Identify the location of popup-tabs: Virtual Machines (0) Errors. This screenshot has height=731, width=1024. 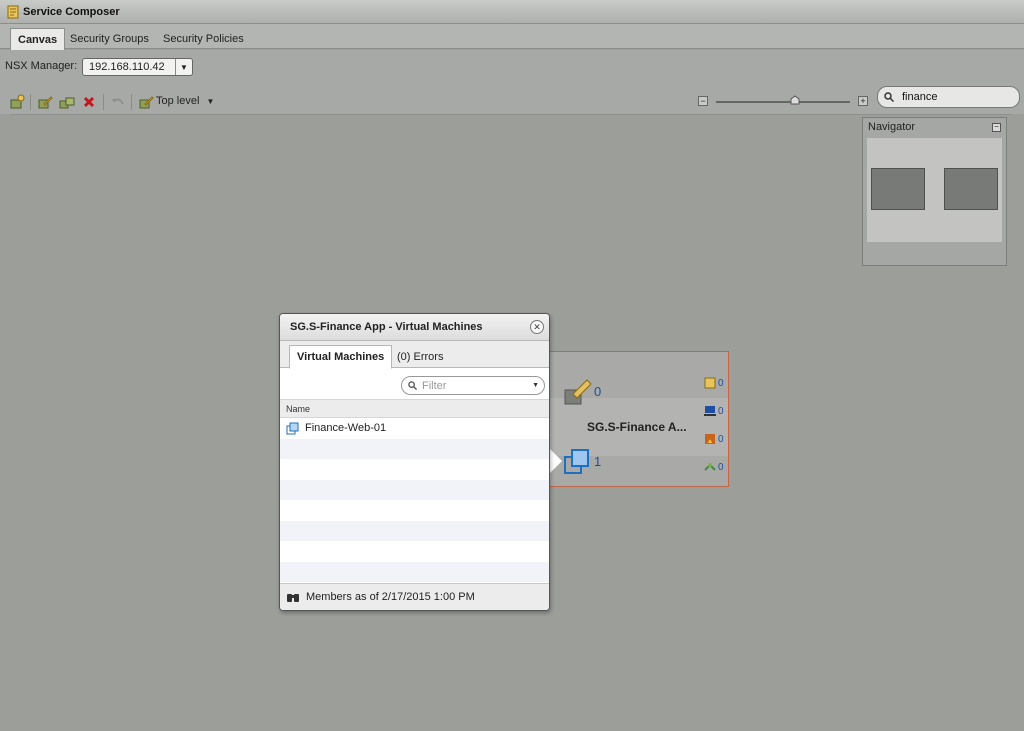
(414, 355).